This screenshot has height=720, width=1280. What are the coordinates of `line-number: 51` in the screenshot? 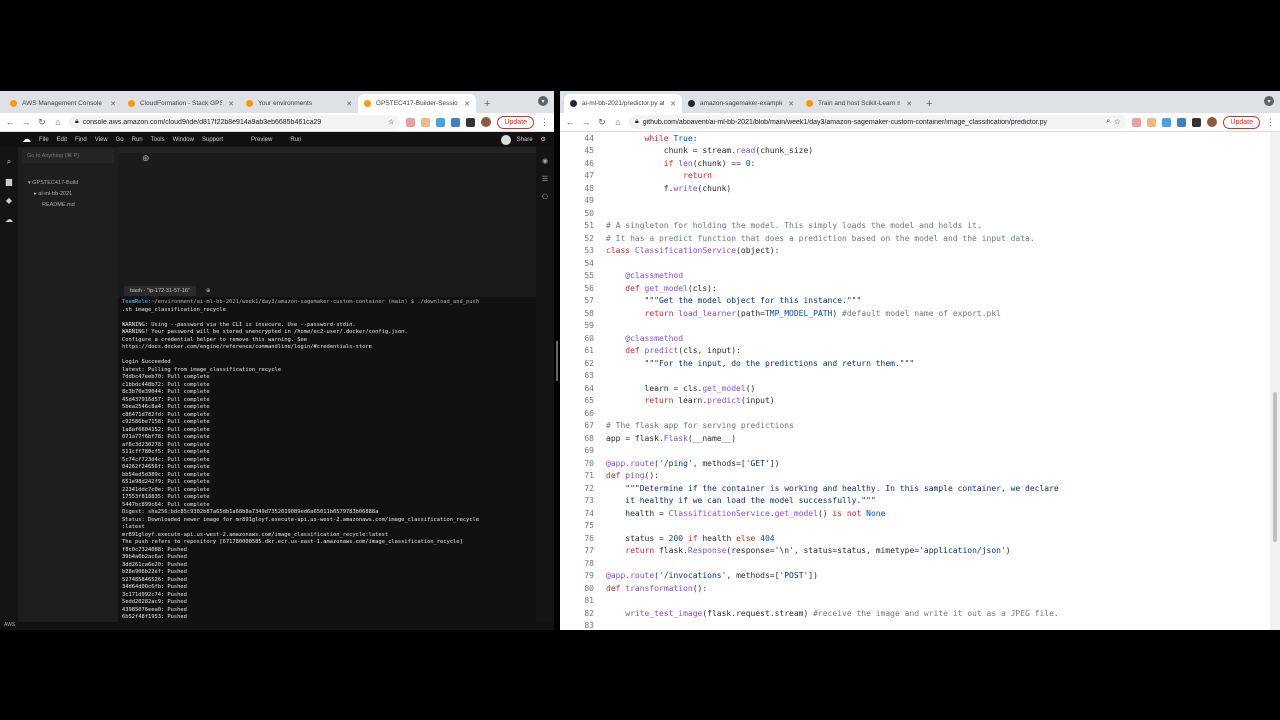 It's located at (583, 225).